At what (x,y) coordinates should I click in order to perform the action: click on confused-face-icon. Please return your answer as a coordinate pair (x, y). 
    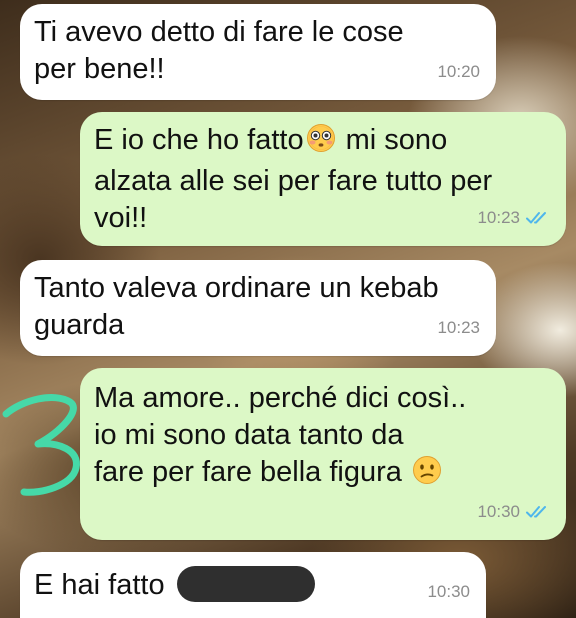
    Looking at the image, I should click on (427, 475).